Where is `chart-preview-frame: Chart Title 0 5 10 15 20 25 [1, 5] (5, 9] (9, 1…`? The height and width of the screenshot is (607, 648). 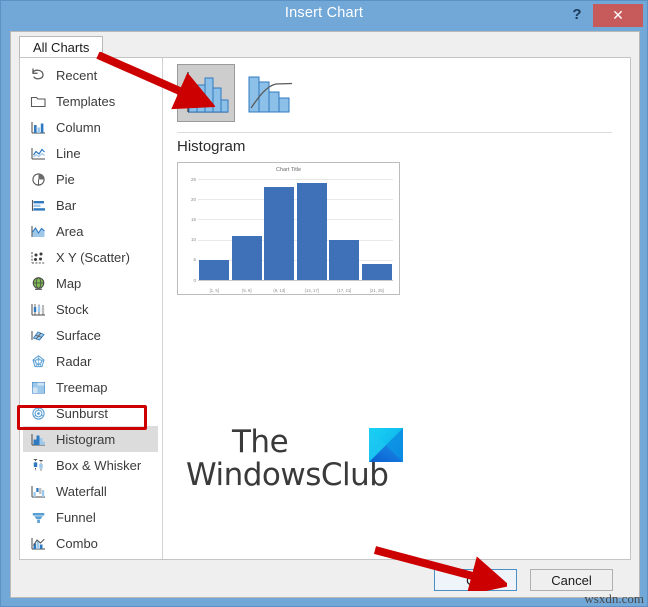
chart-preview-frame: Chart Title 0 5 10 15 20 25 [1, 5] (5, 9] (9, 1… is located at coordinates (288, 228).